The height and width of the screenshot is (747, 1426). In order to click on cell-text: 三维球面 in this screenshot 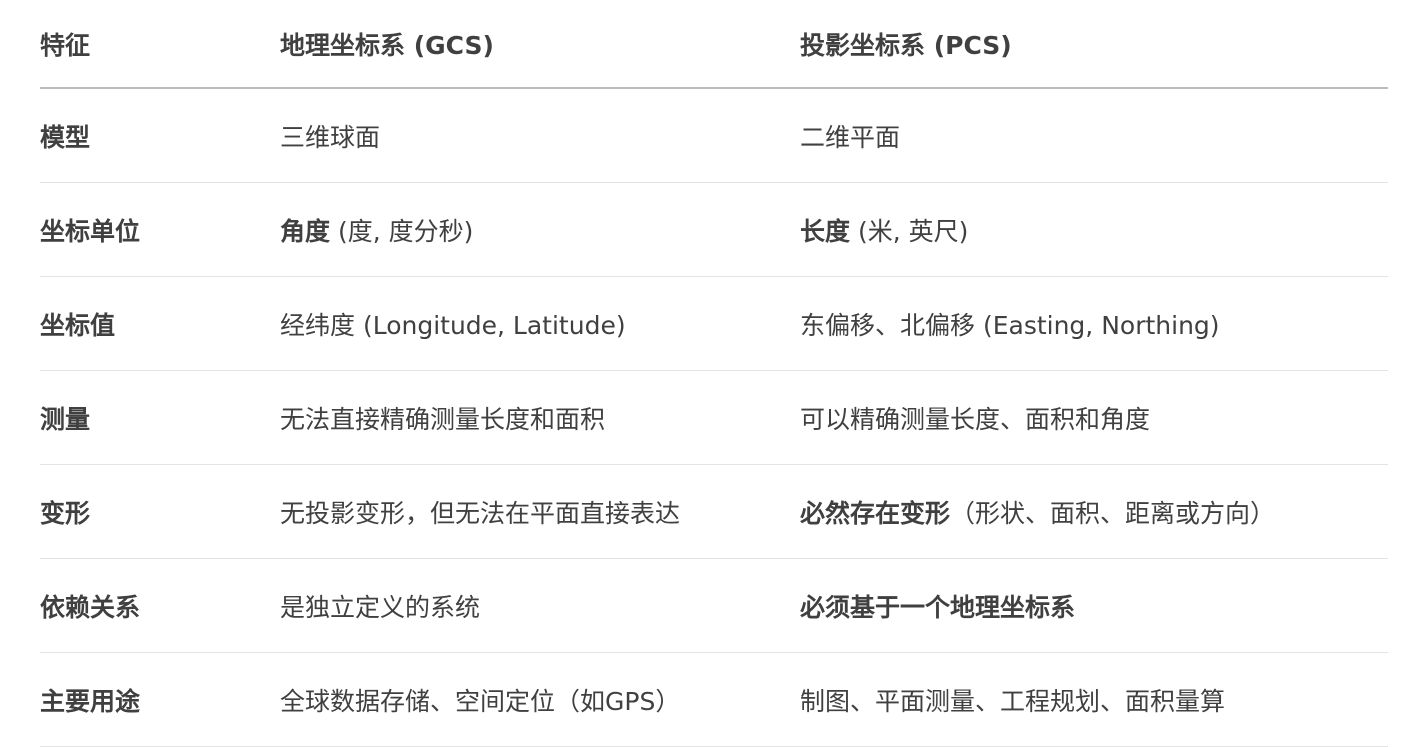, I will do `click(330, 137)`.